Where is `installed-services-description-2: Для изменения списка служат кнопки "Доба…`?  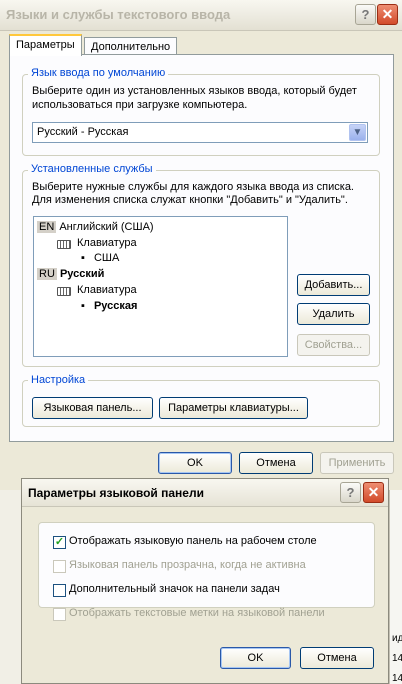
installed-services-description-2: Для изменения списка служат кнопки "Доба… is located at coordinates (190, 200).